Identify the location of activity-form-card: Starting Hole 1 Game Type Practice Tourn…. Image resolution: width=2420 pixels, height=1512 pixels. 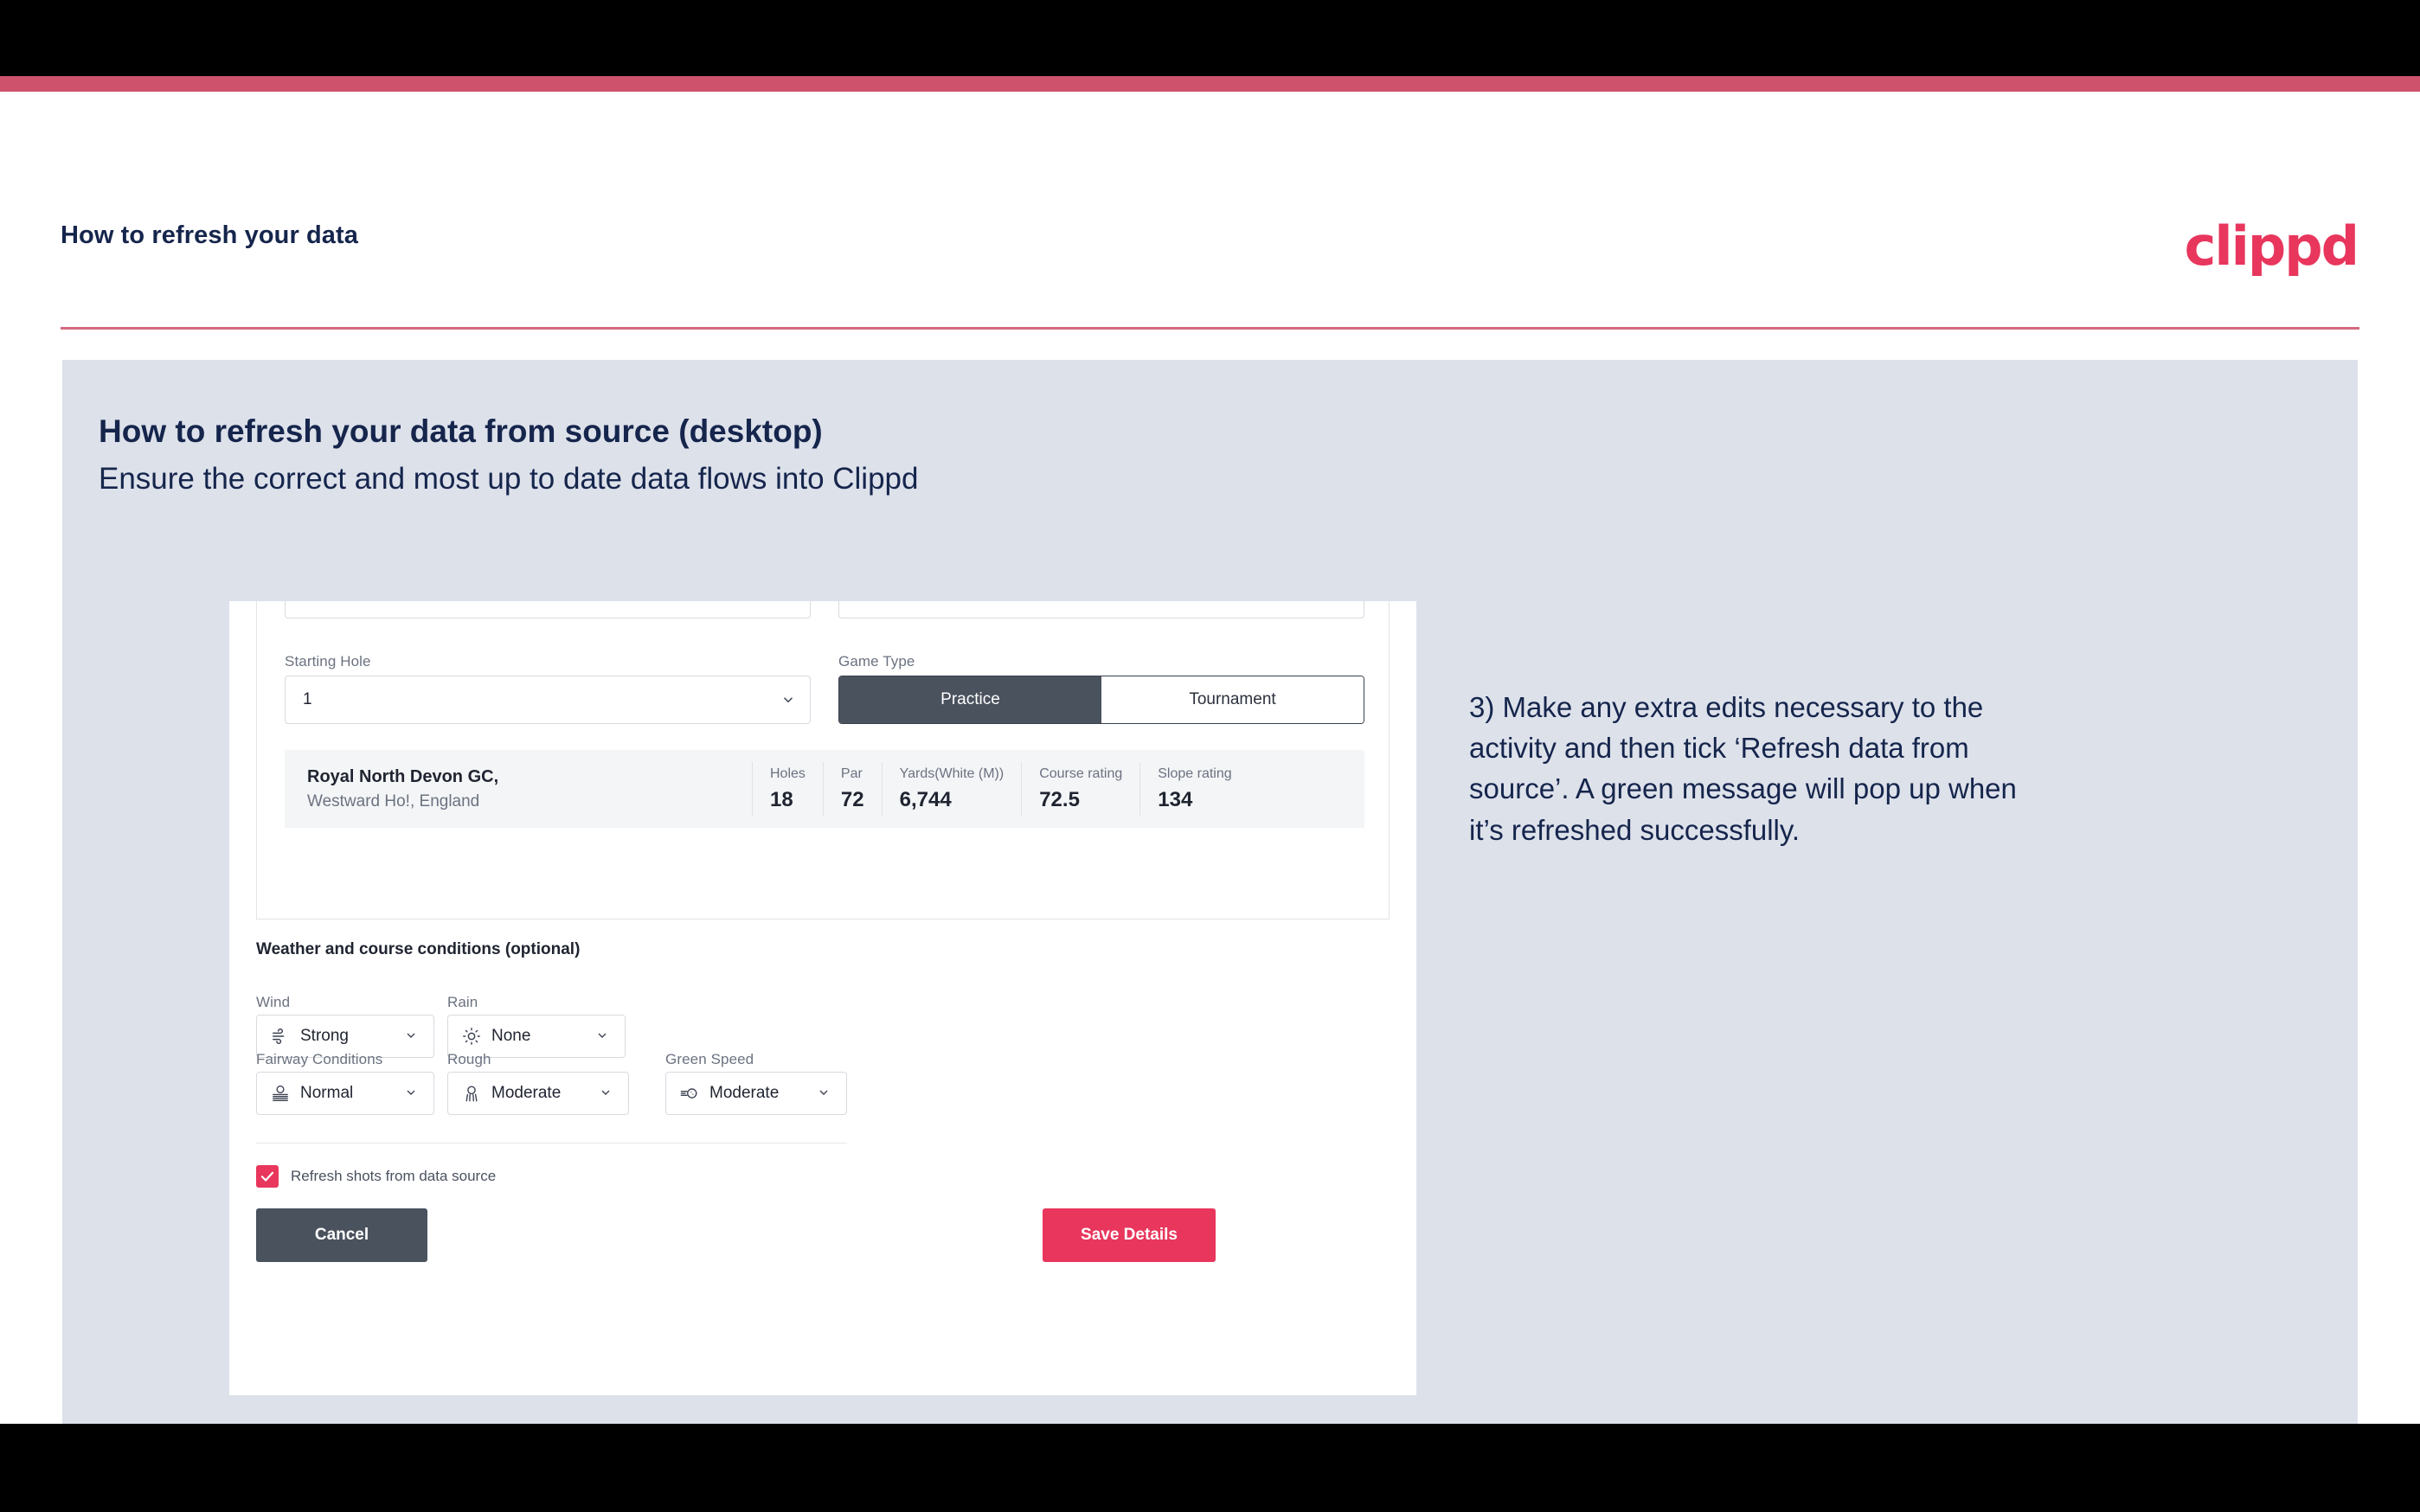
(823, 760).